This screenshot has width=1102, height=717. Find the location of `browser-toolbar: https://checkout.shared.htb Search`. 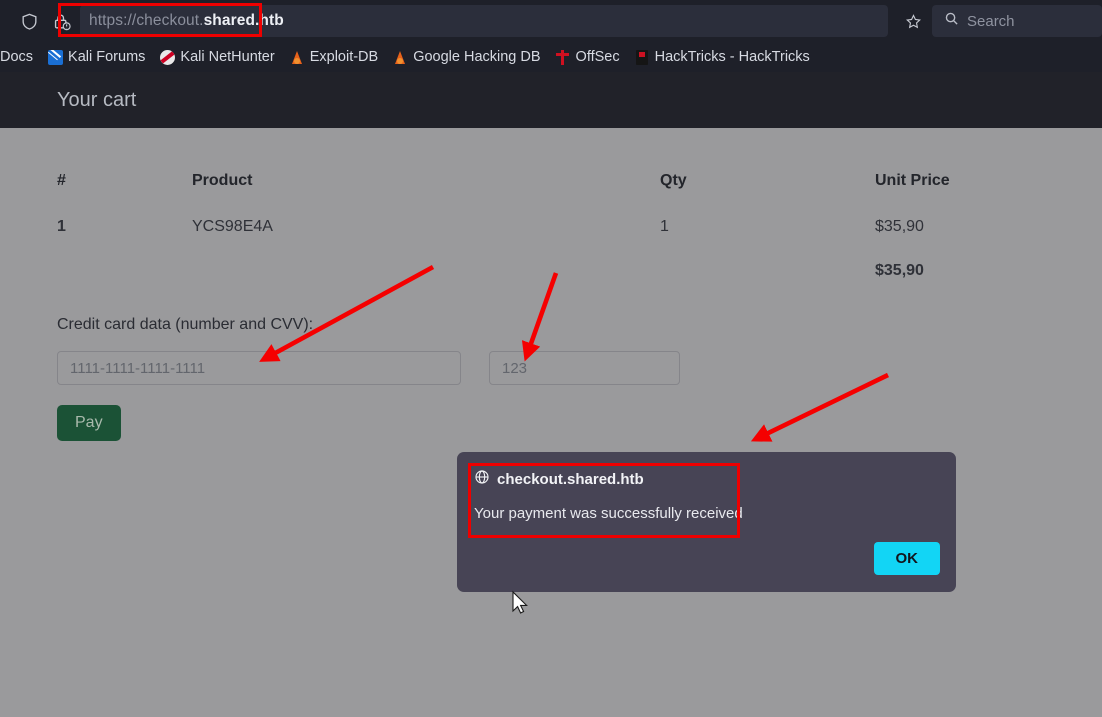

browser-toolbar: https://checkout.shared.htb Search is located at coordinates (551, 21).